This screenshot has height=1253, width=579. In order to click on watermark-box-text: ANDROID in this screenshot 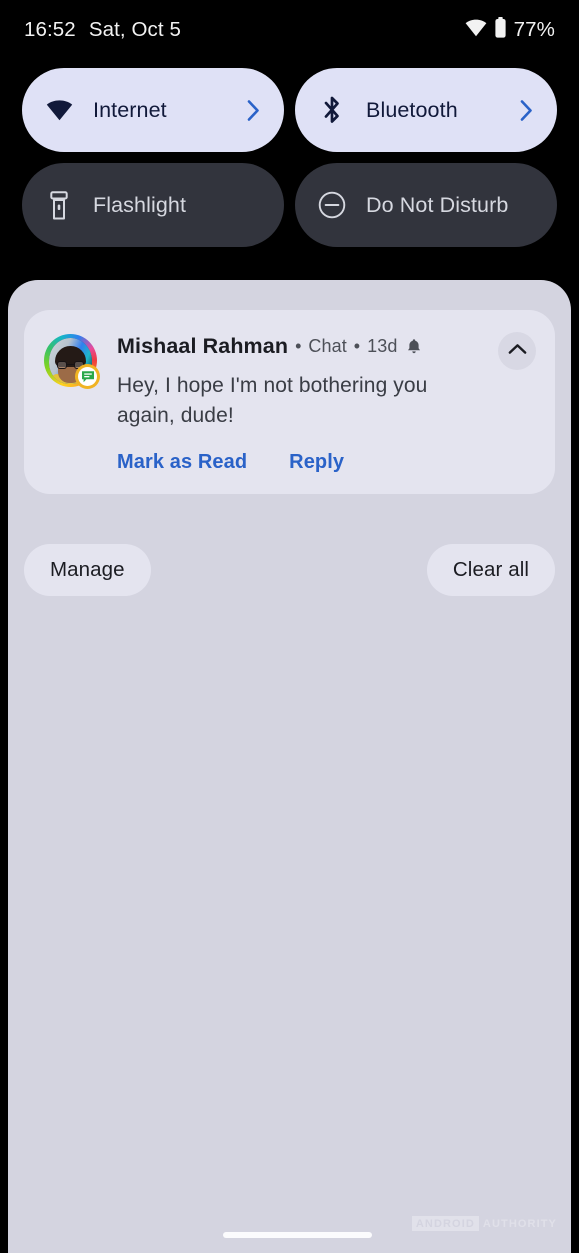, I will do `click(445, 1223)`.